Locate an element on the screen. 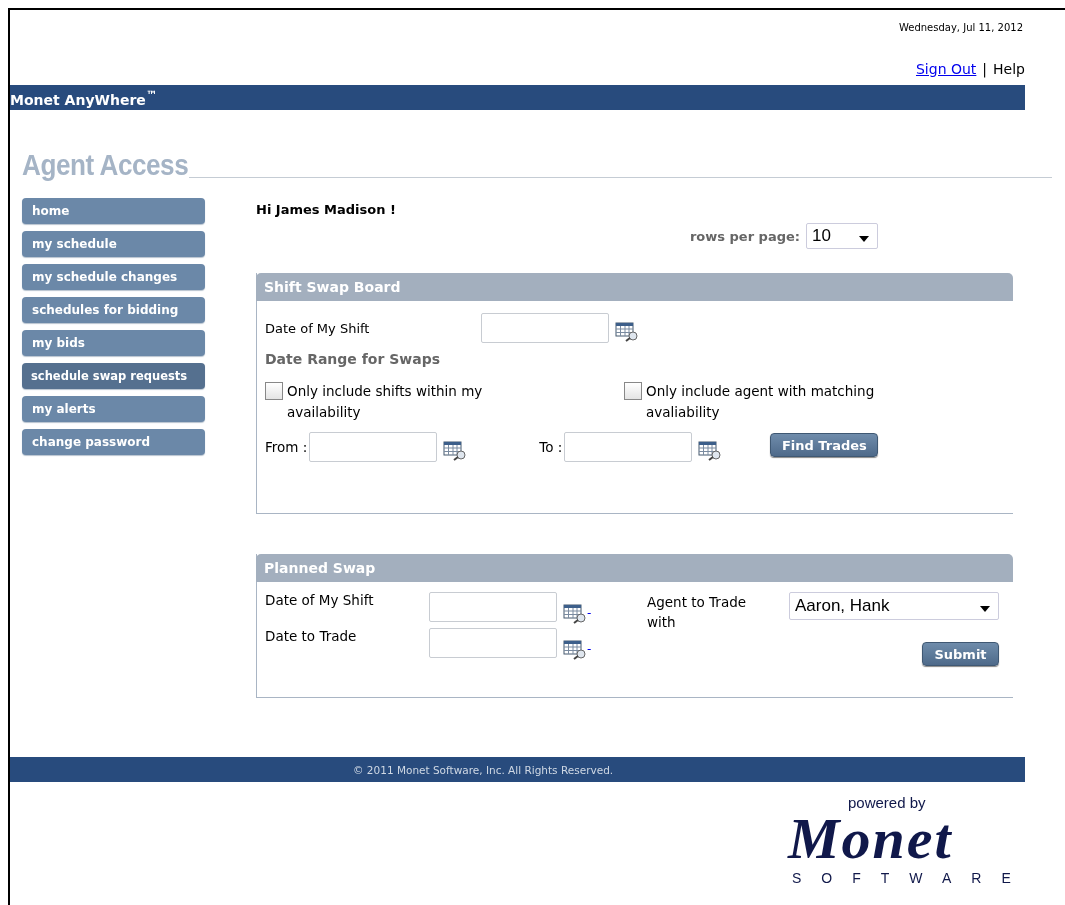 This screenshot has height=905, width=1065. sidebar-item: my schedule changes is located at coordinates (113, 277).